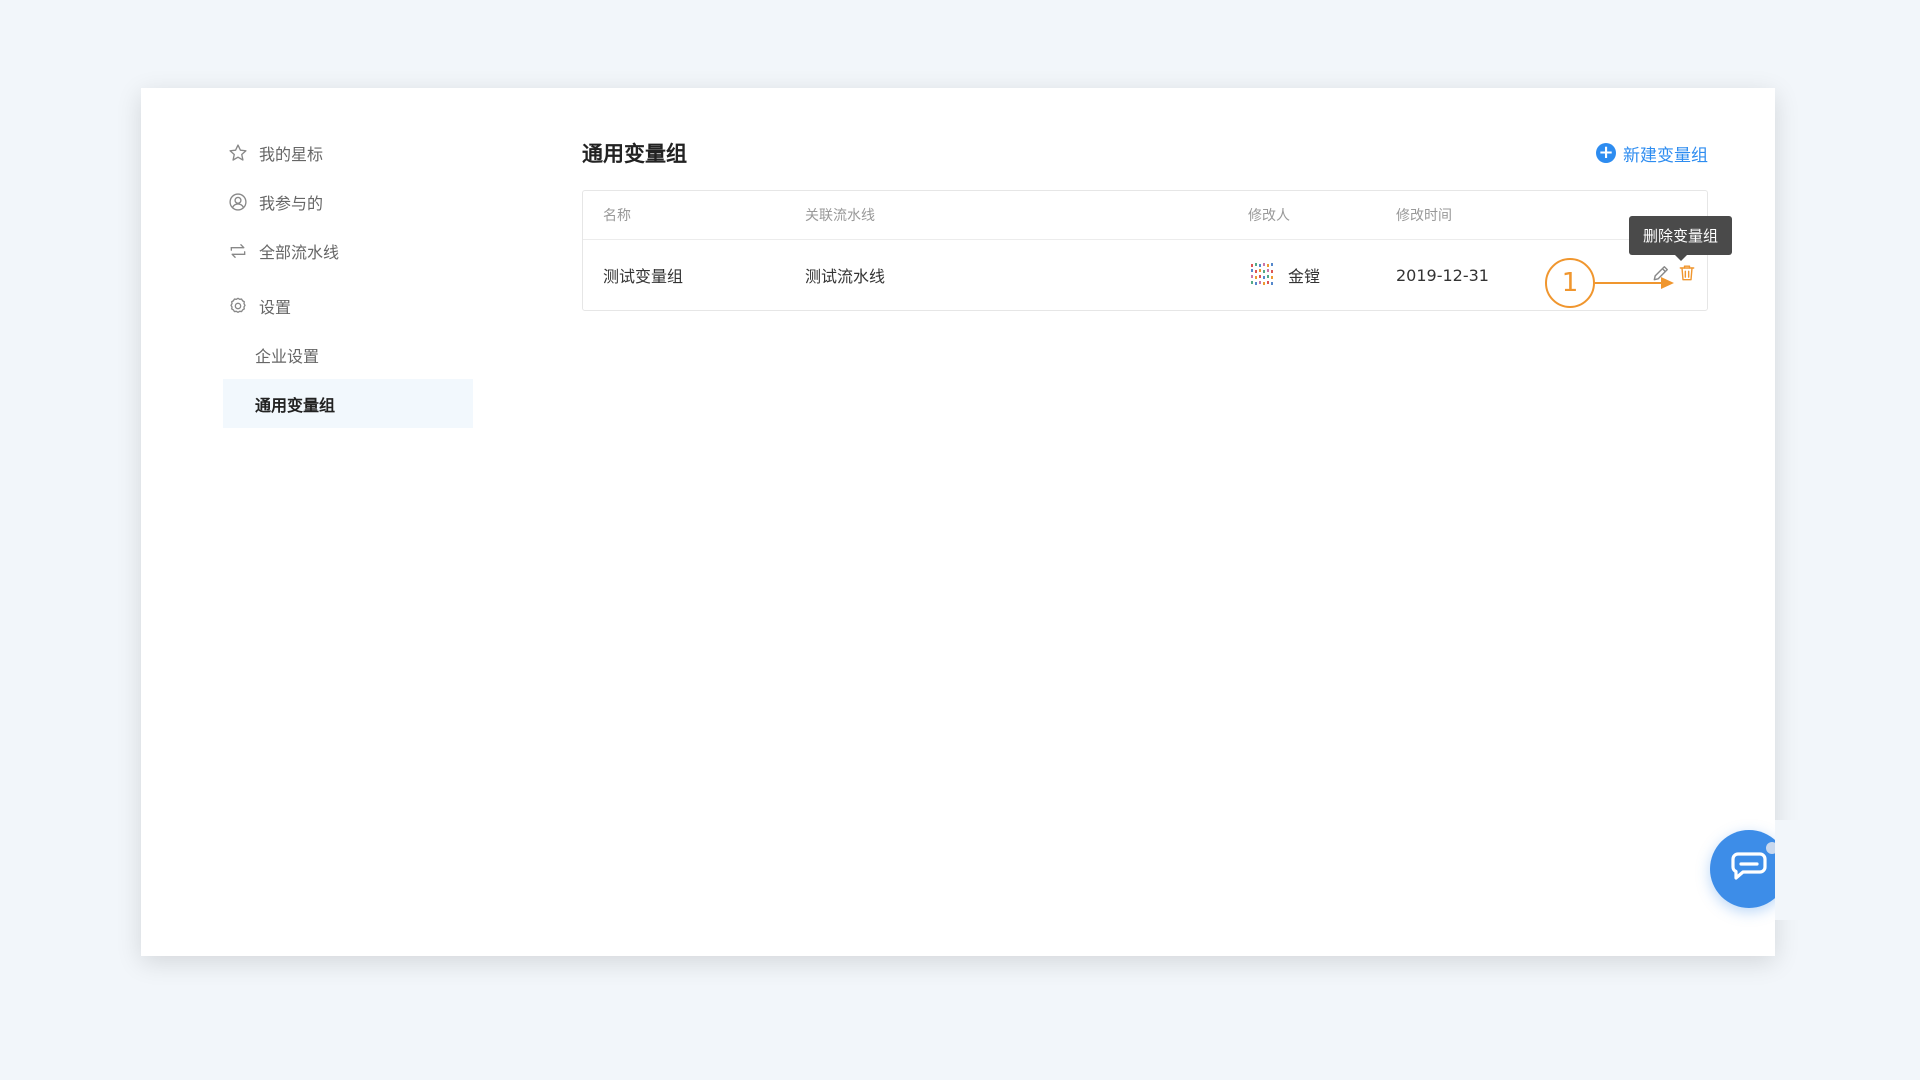 The image size is (1920, 1080). What do you see at coordinates (295, 405) in the screenshot?
I see `sidebar-subitem-label: 通用变量组` at bounding box center [295, 405].